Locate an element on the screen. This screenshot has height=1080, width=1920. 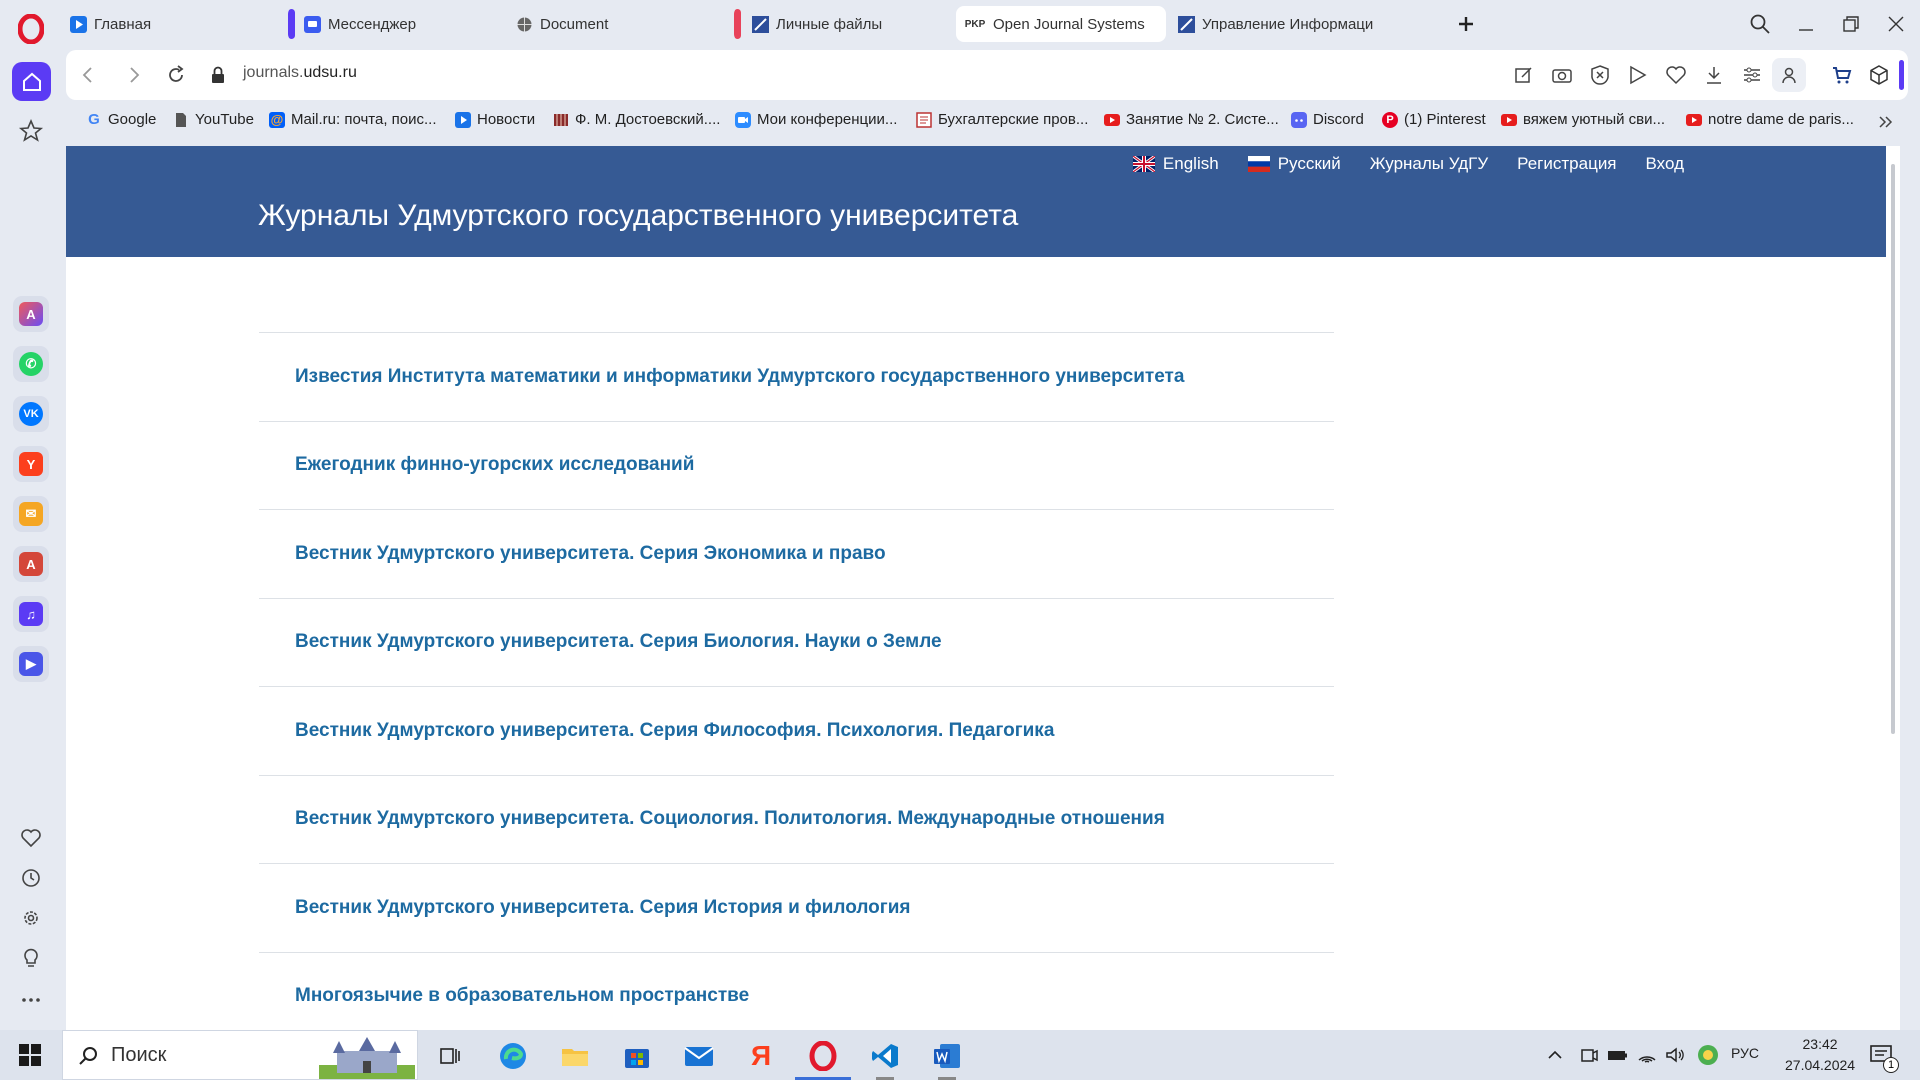
url-field: journals.udsu.ru is located at coordinates (300, 73).